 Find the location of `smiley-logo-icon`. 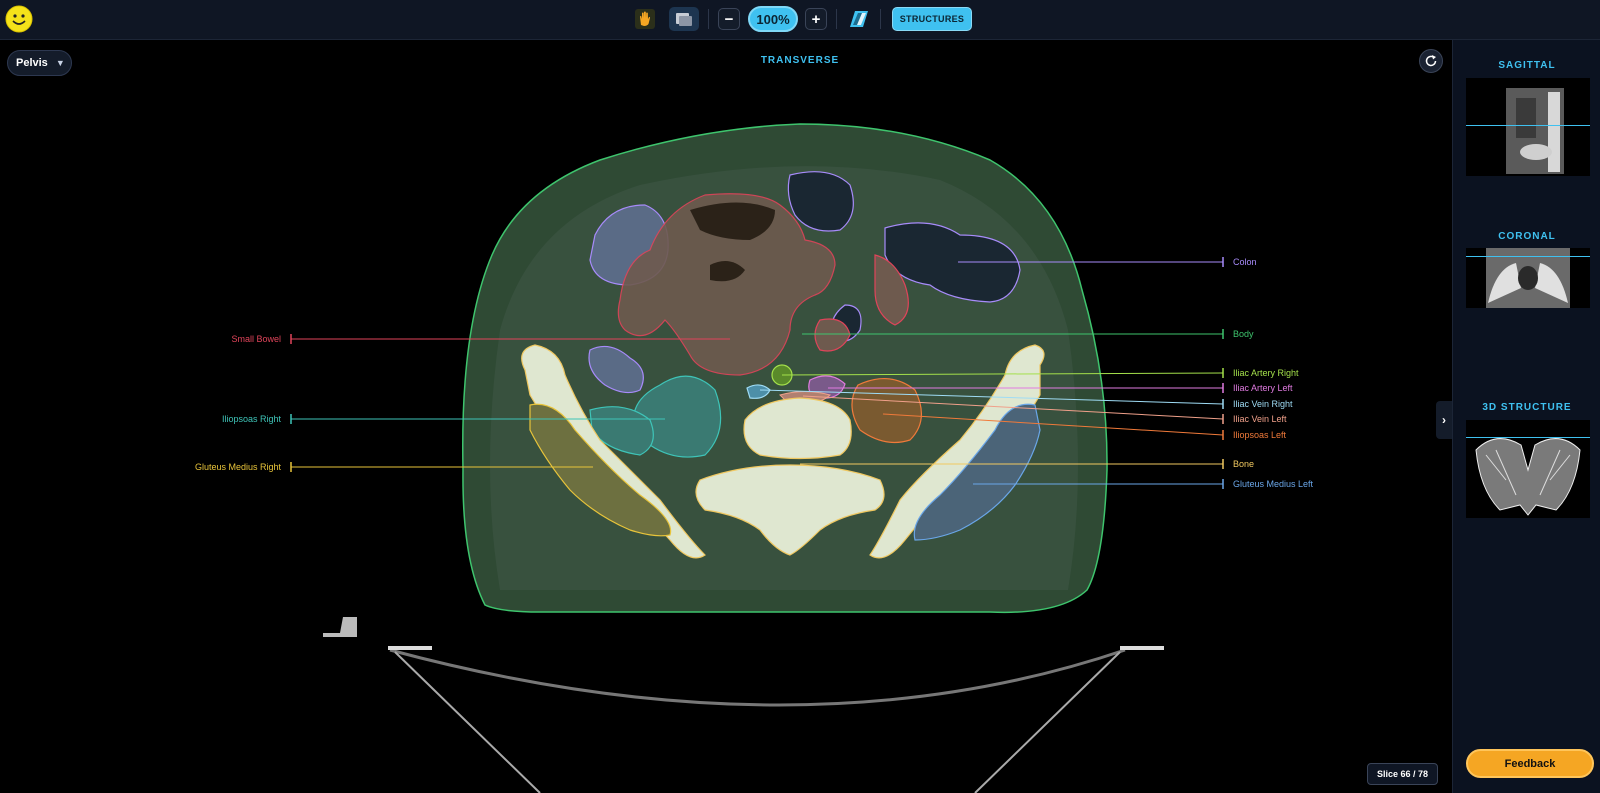

smiley-logo-icon is located at coordinates (19, 19).